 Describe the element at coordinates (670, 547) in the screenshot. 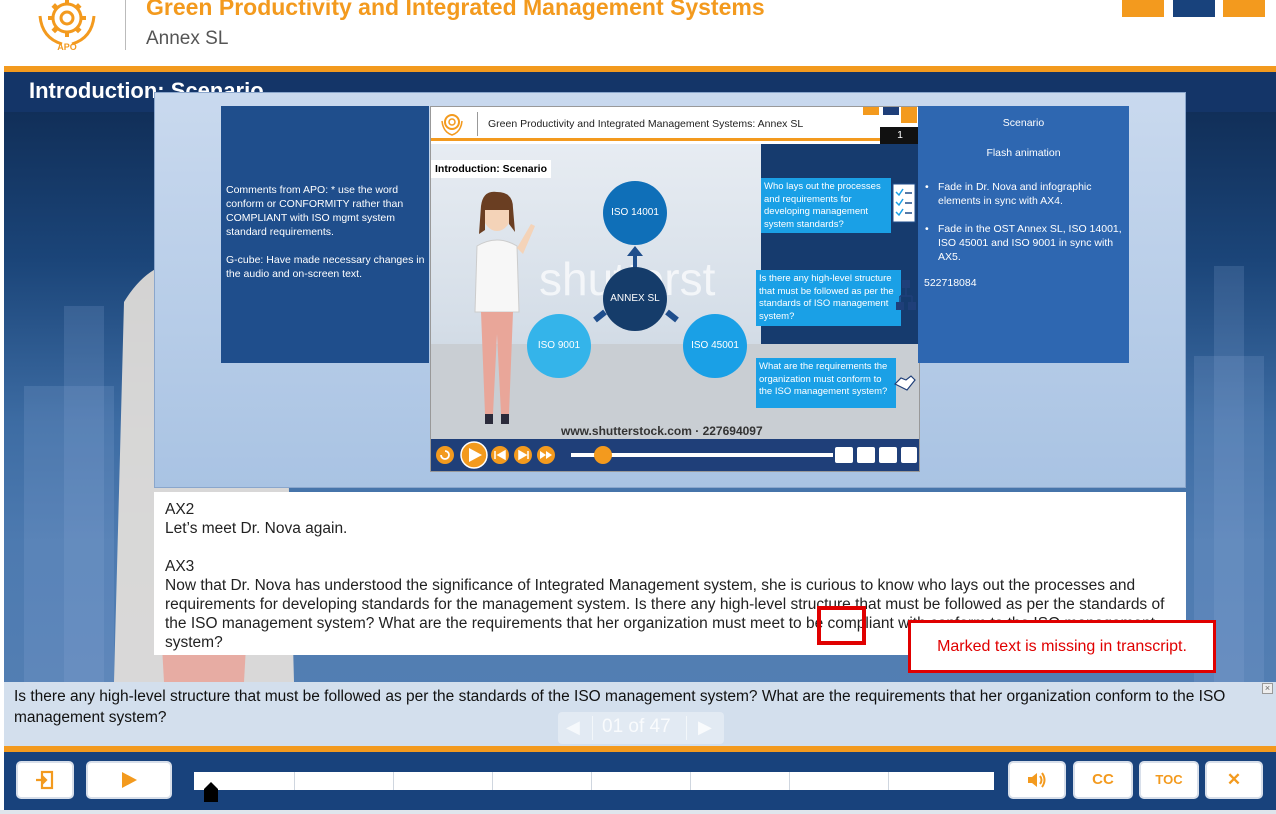

I see `transcript-line` at that location.